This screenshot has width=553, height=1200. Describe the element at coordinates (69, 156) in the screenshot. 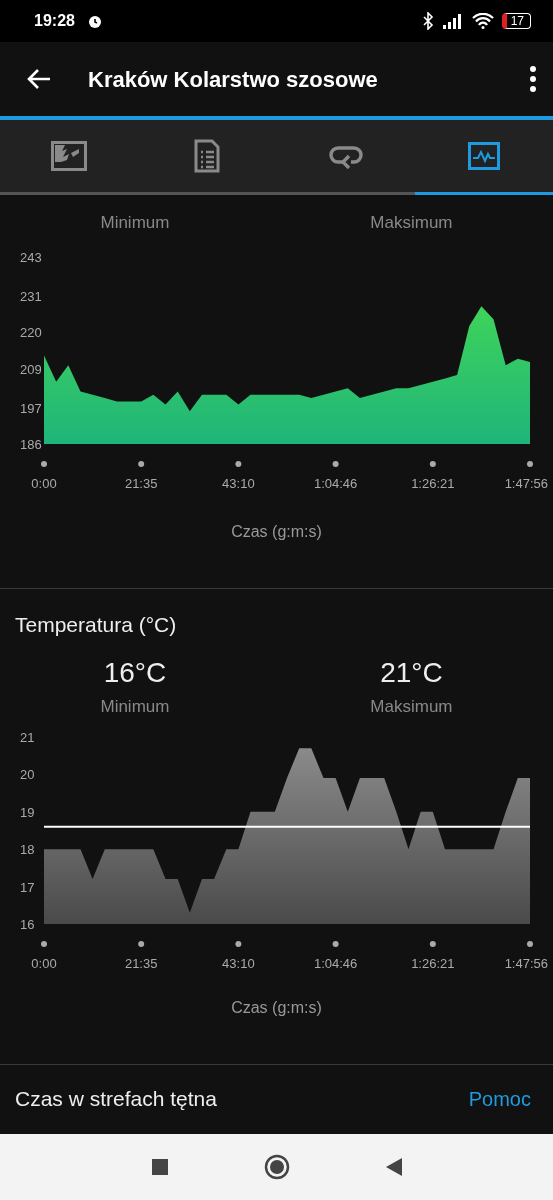

I see `map-icon` at that location.